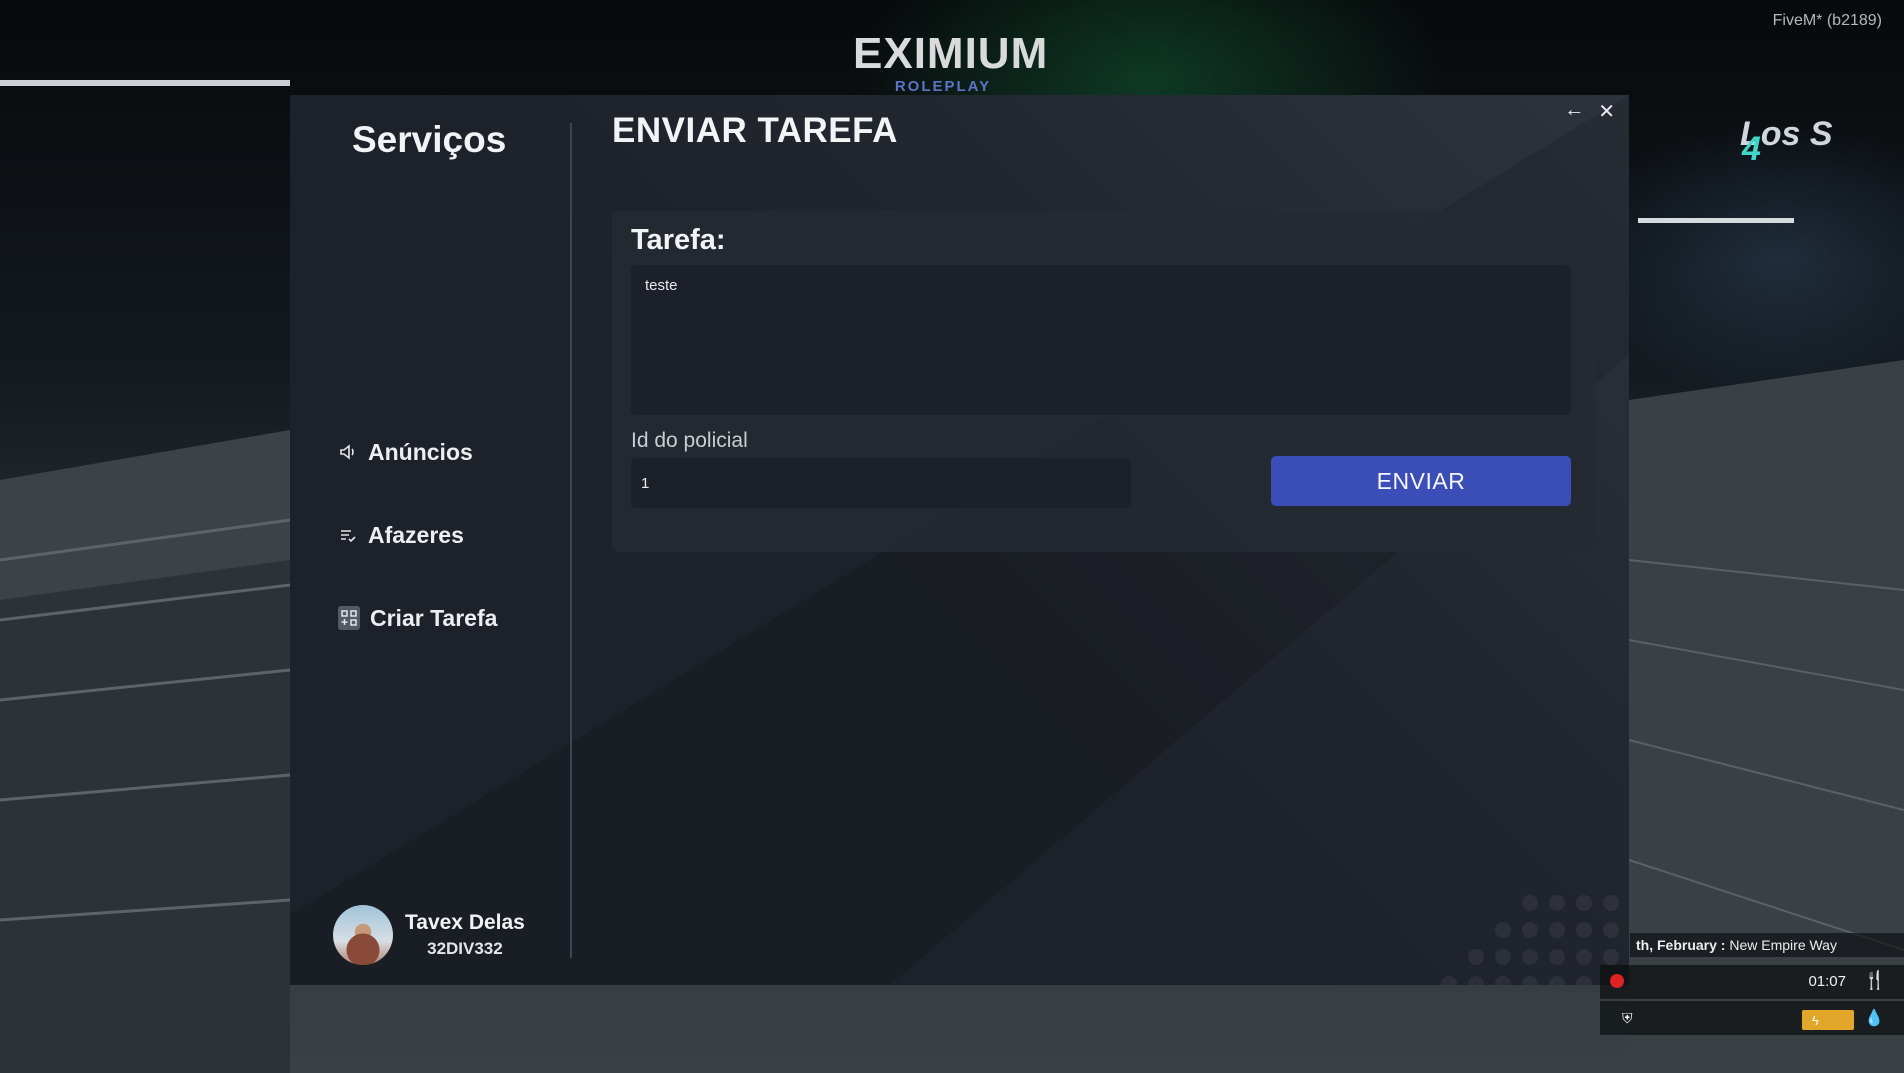  Describe the element at coordinates (1676, 945) in the screenshot. I see `hud-date: th, February` at that location.